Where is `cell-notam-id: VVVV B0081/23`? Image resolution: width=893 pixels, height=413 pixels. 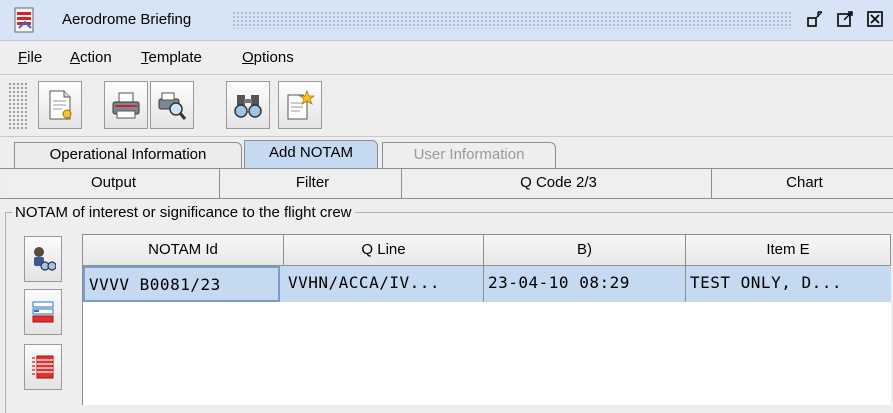
cell-notam-id: VVVV B0081/23 is located at coordinates (181, 284).